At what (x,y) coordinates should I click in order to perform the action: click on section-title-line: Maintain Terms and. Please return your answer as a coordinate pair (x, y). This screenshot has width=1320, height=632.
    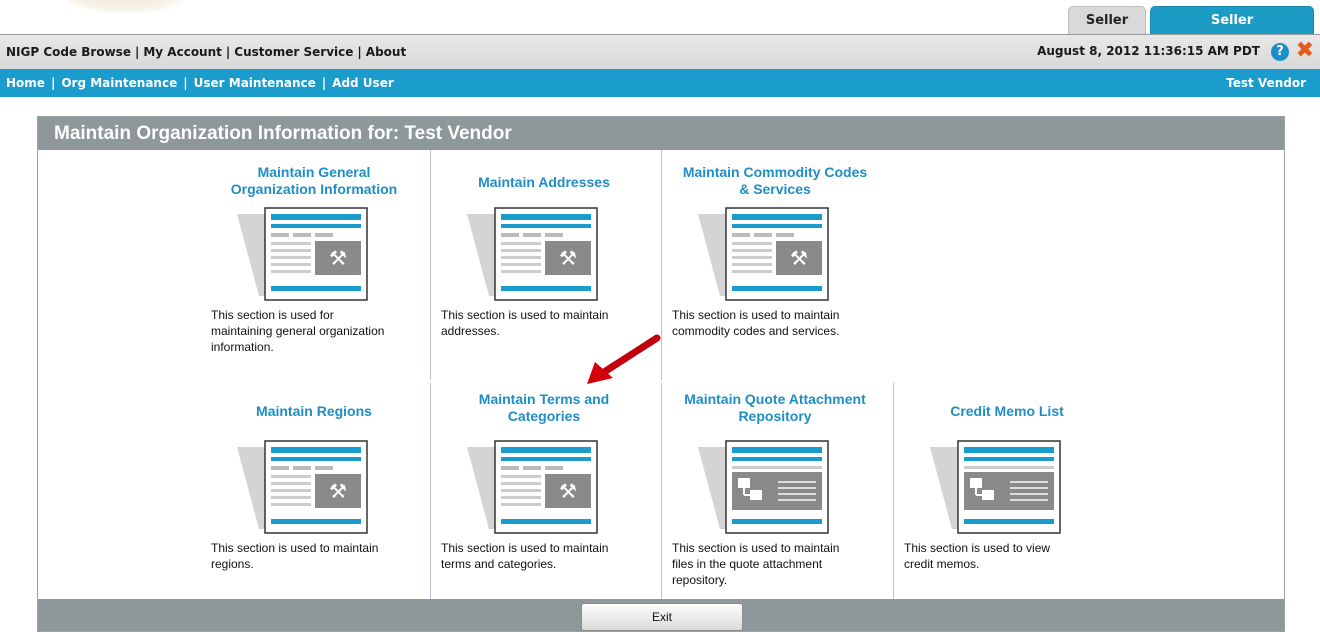
    Looking at the image, I should click on (544, 399).